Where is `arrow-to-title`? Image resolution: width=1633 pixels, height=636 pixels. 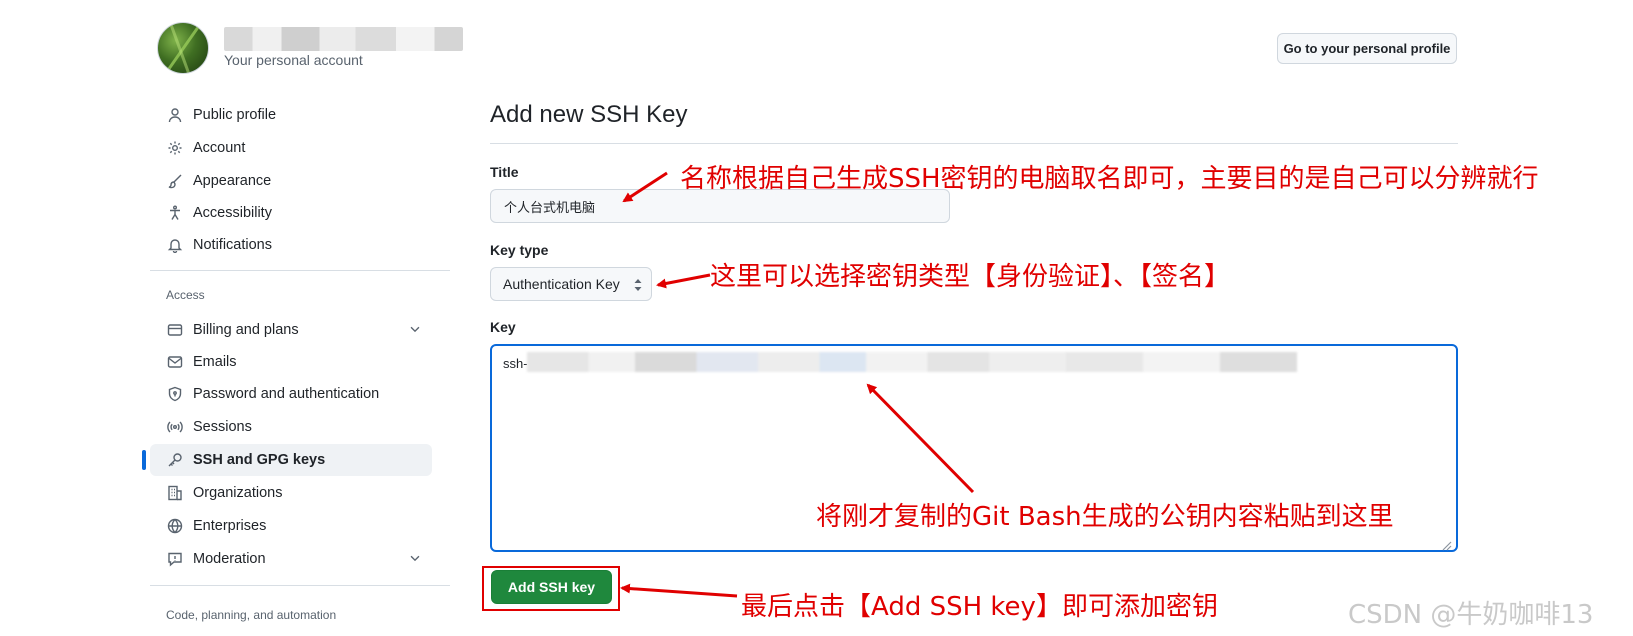 arrow-to-title is located at coordinates (645, 187).